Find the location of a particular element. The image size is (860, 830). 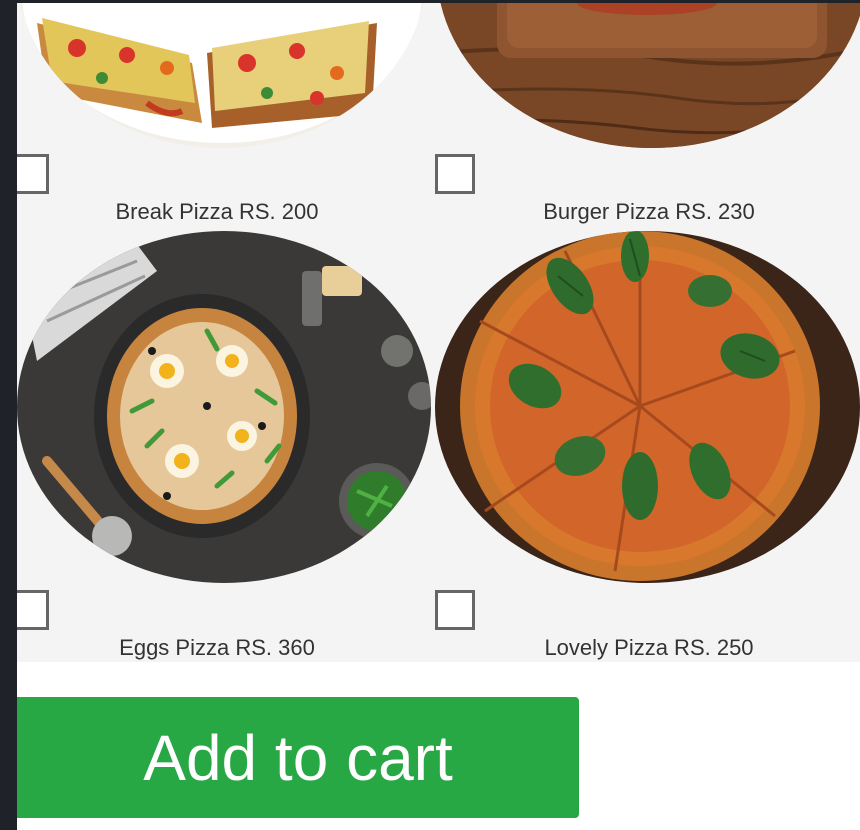

add-to-cart-button: Add to cart is located at coordinates (298, 757).